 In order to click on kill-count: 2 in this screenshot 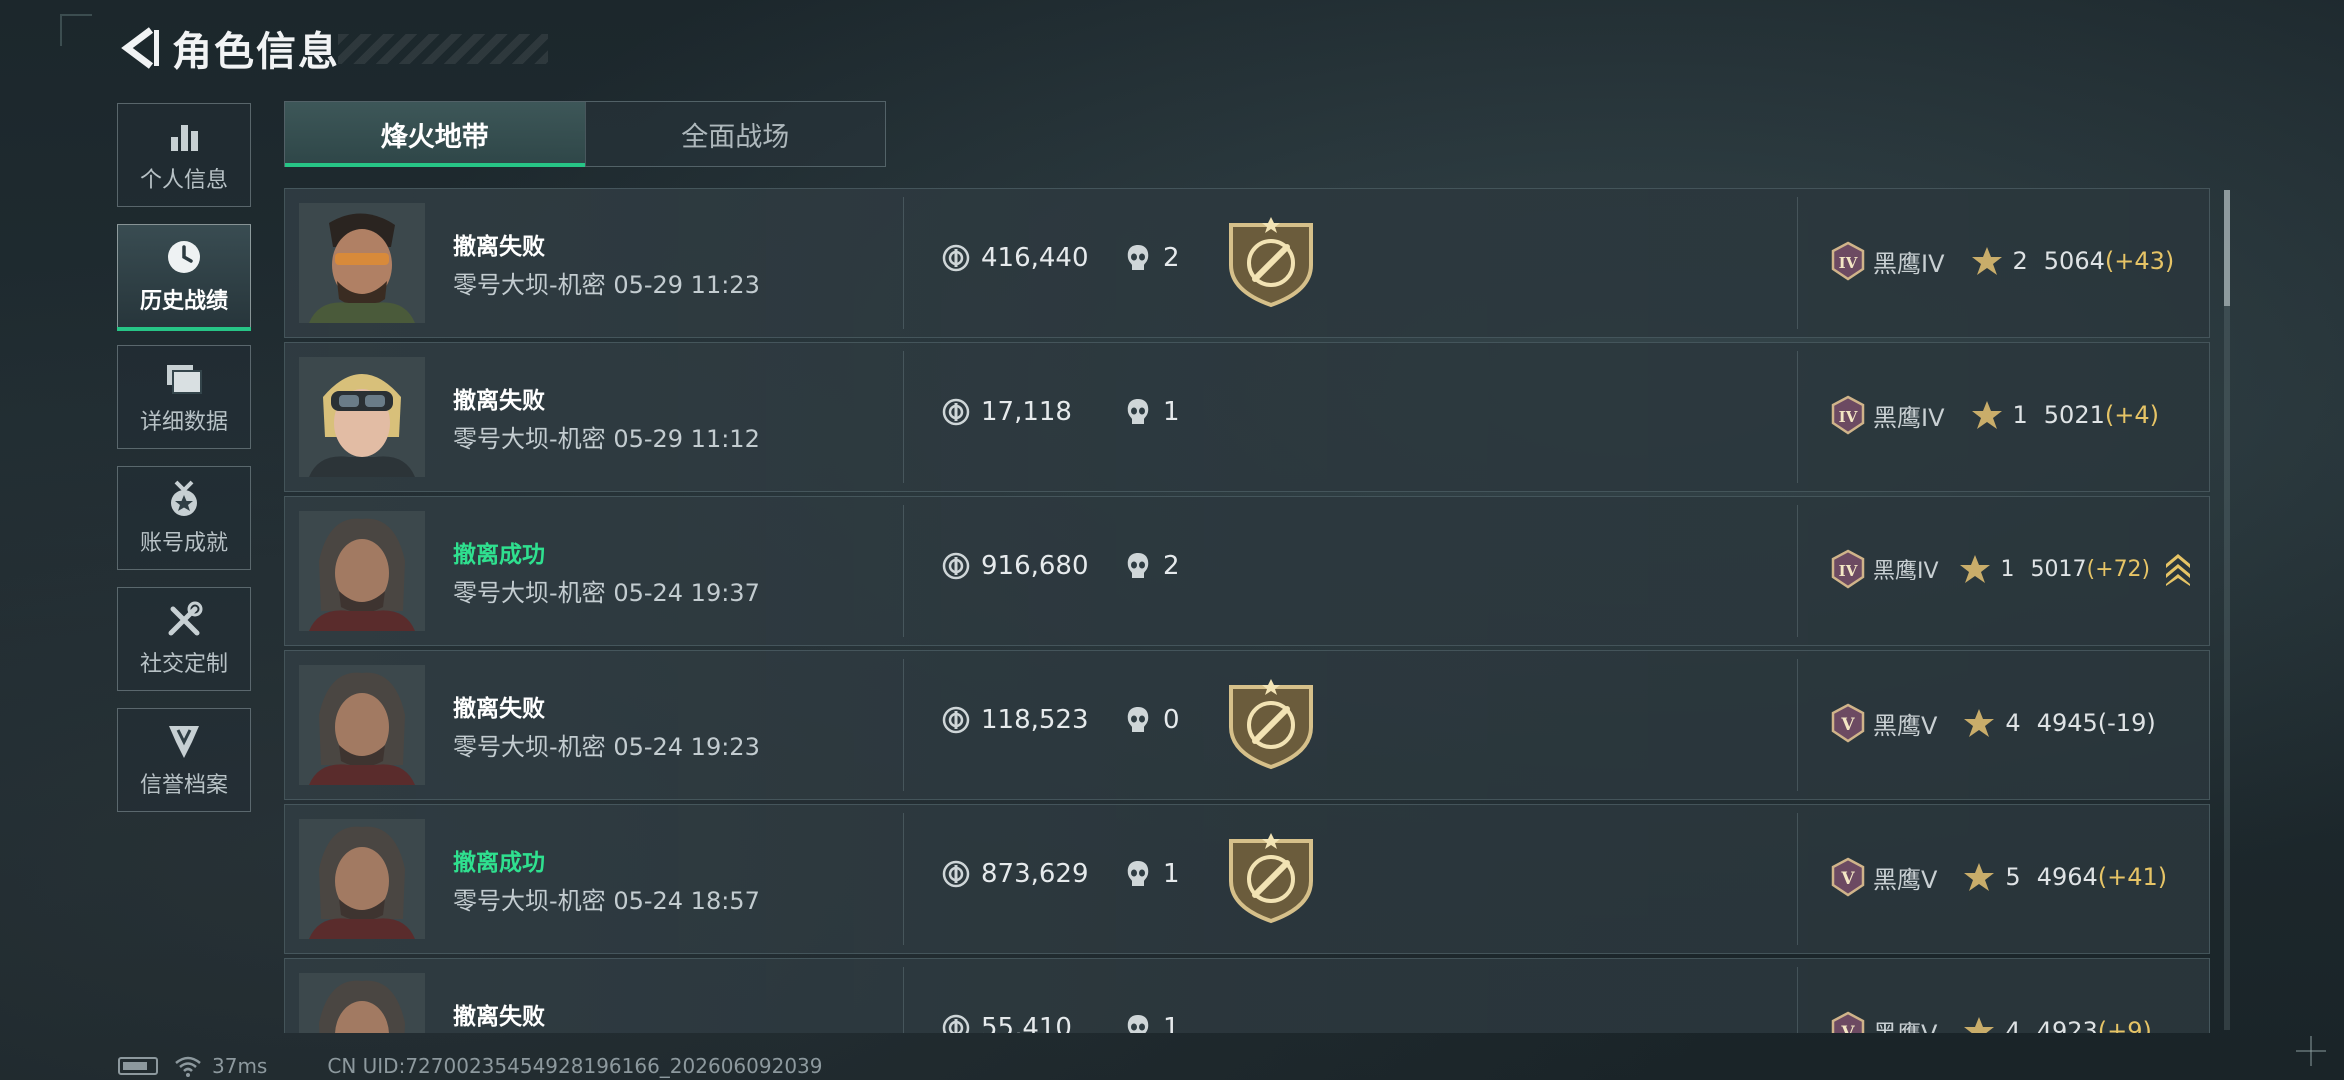, I will do `click(1152, 566)`.